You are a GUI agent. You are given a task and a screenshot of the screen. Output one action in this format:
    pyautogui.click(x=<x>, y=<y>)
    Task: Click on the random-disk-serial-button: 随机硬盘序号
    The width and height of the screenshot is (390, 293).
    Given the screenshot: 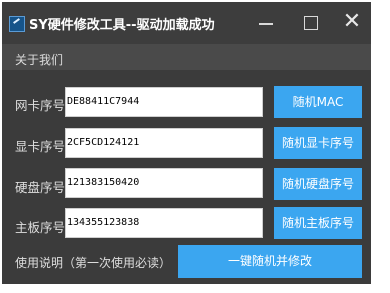 What is the action you would take?
    pyautogui.click(x=318, y=184)
    